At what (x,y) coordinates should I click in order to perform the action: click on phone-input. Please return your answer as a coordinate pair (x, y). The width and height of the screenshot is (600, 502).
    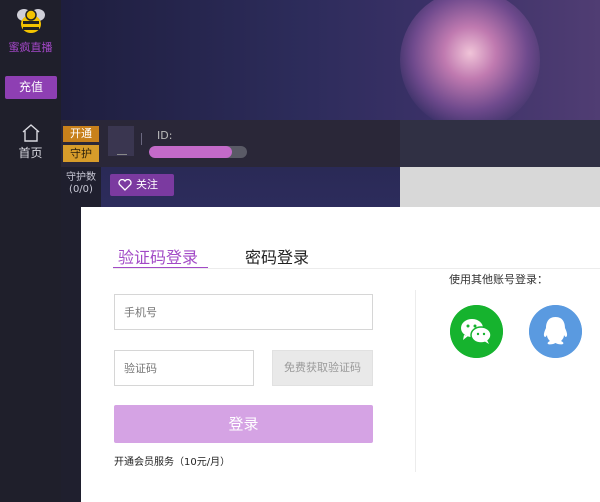
    Looking at the image, I should click on (243, 312).